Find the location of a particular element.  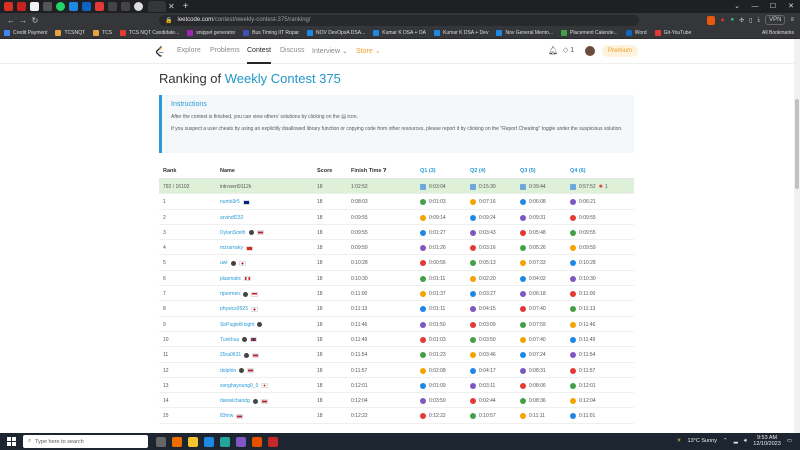

user-name-link: dolphin is located at coordinates (237, 371).